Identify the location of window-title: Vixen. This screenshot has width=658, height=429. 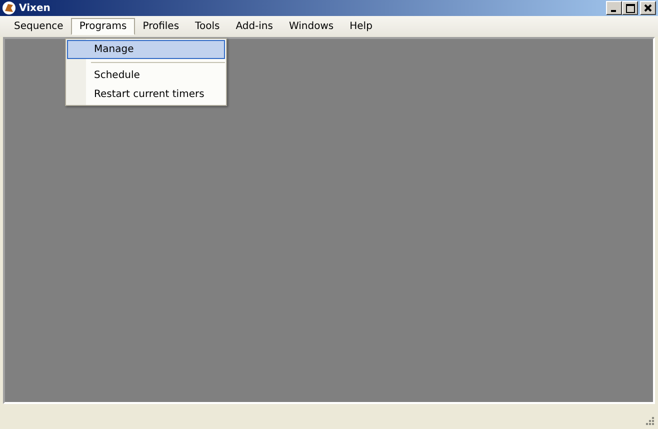
(34, 8).